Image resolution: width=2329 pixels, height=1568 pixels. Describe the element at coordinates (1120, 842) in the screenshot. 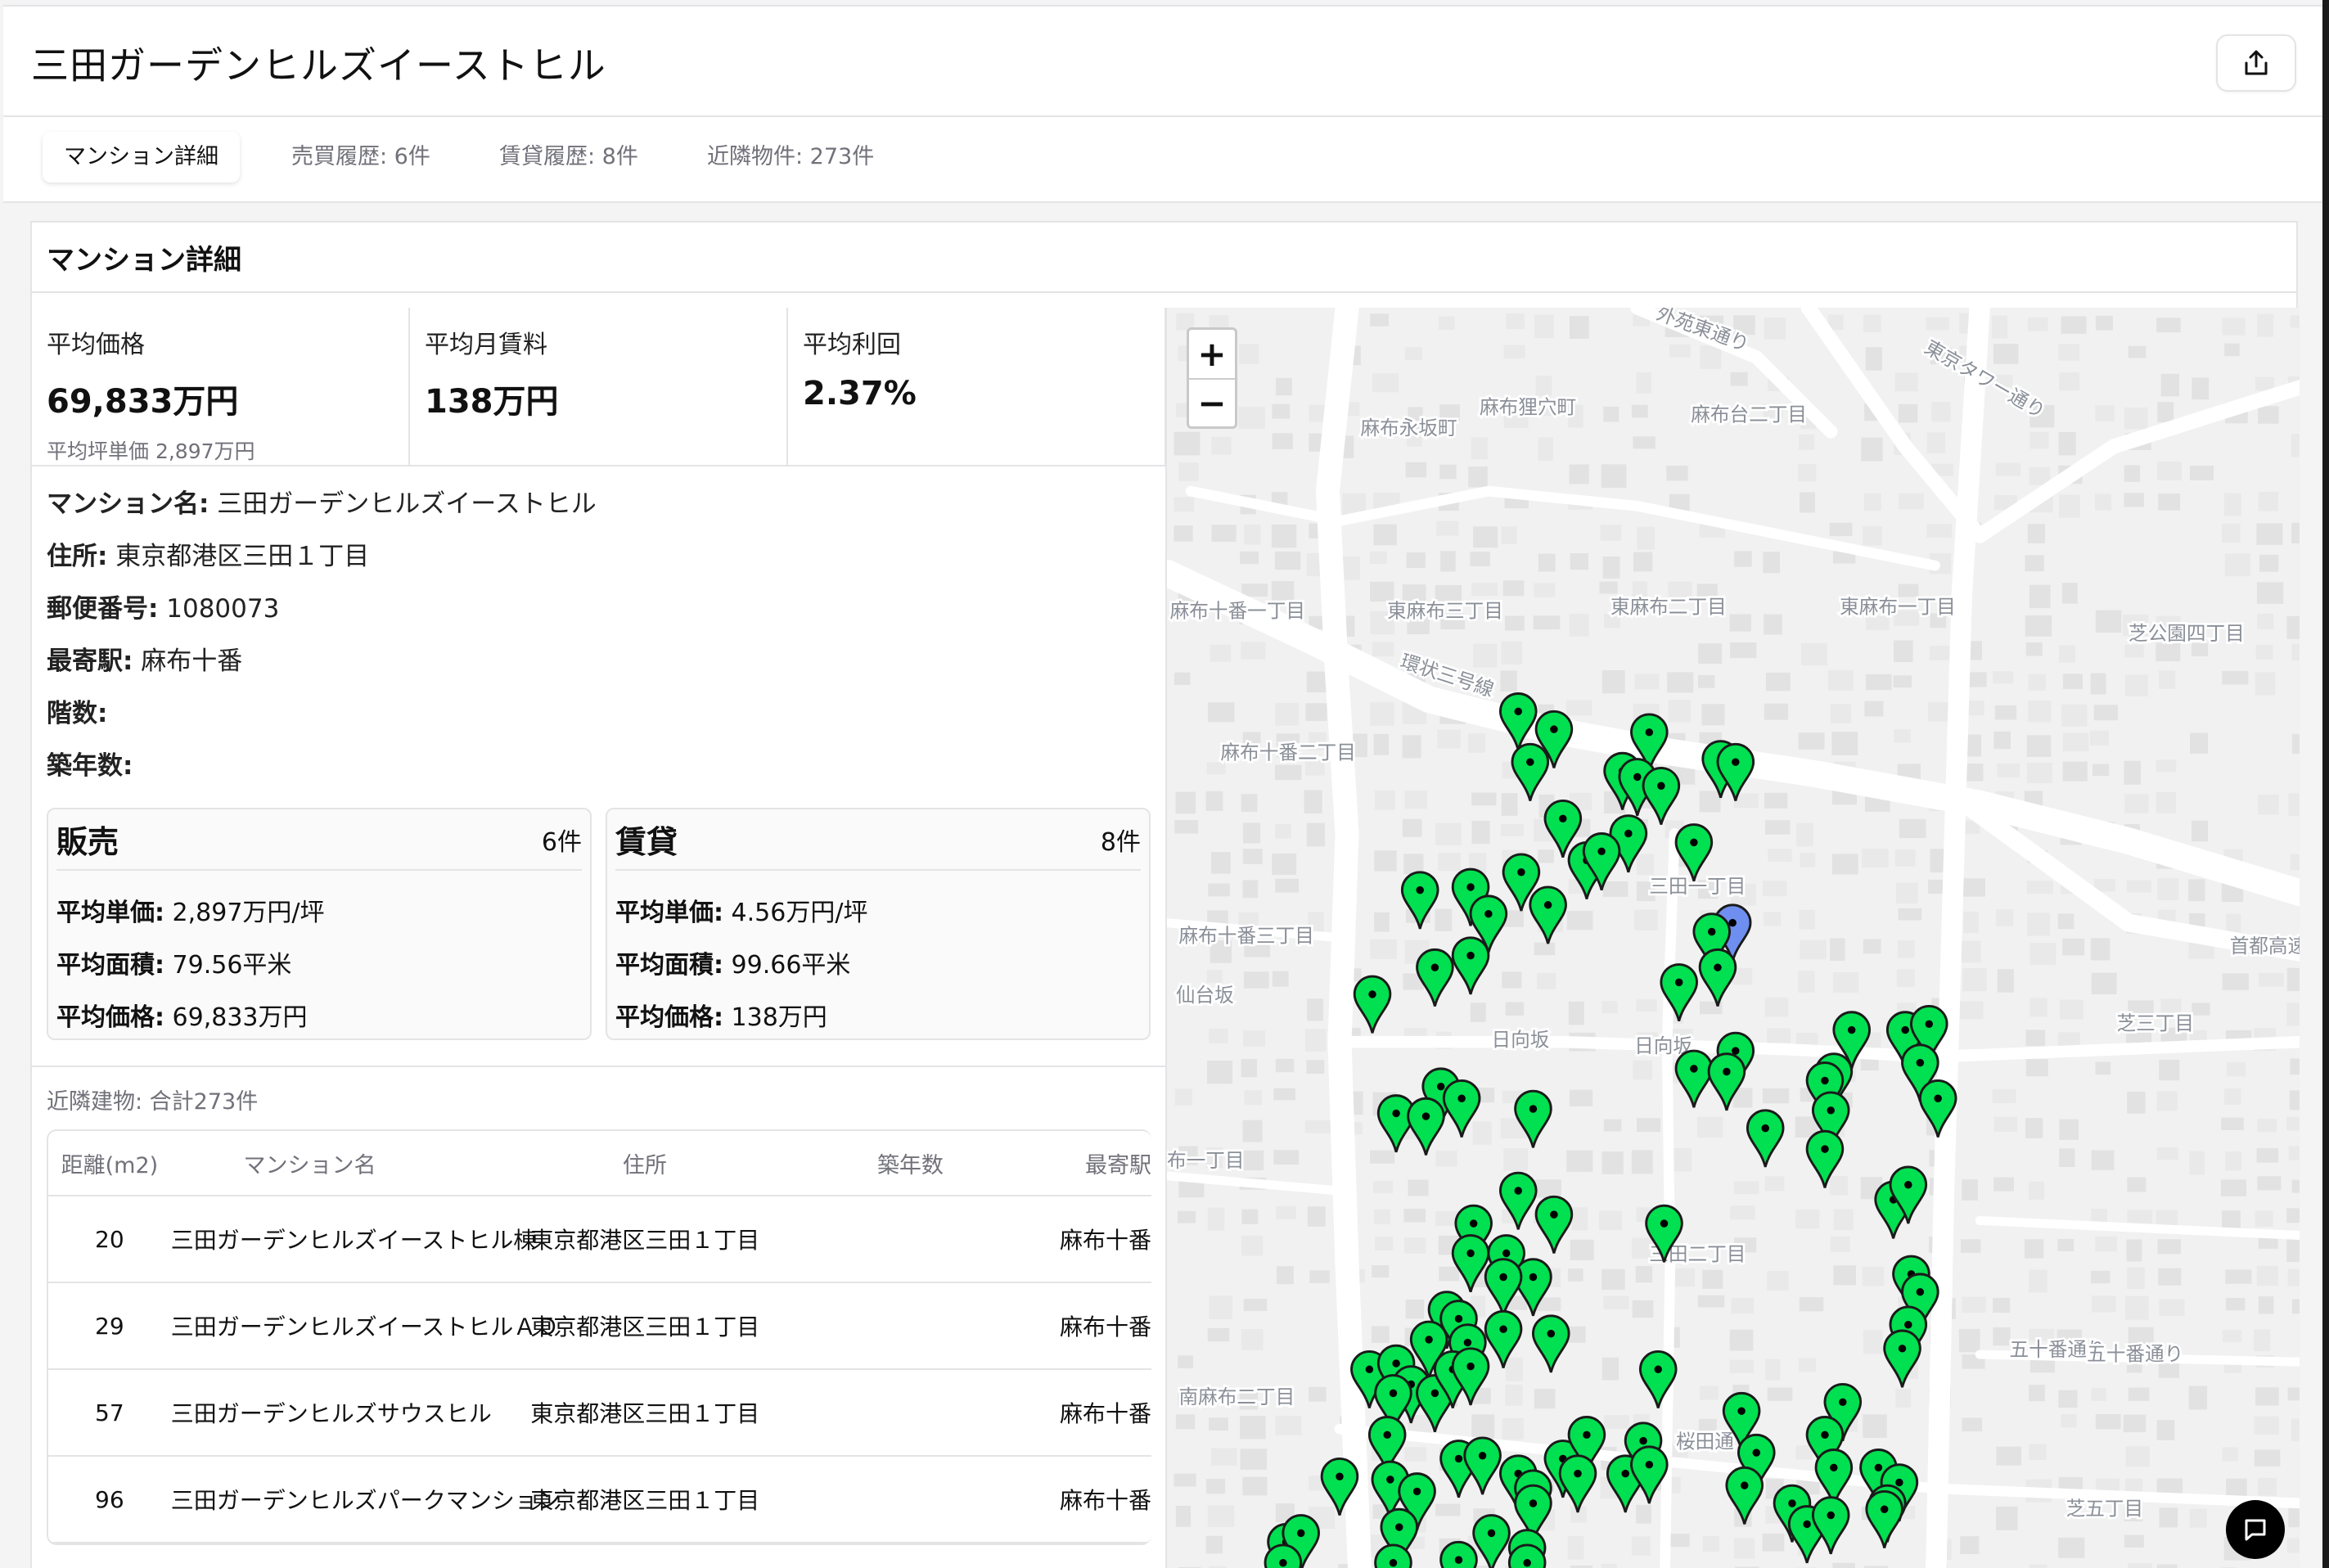

I see `box-count: 8件` at that location.